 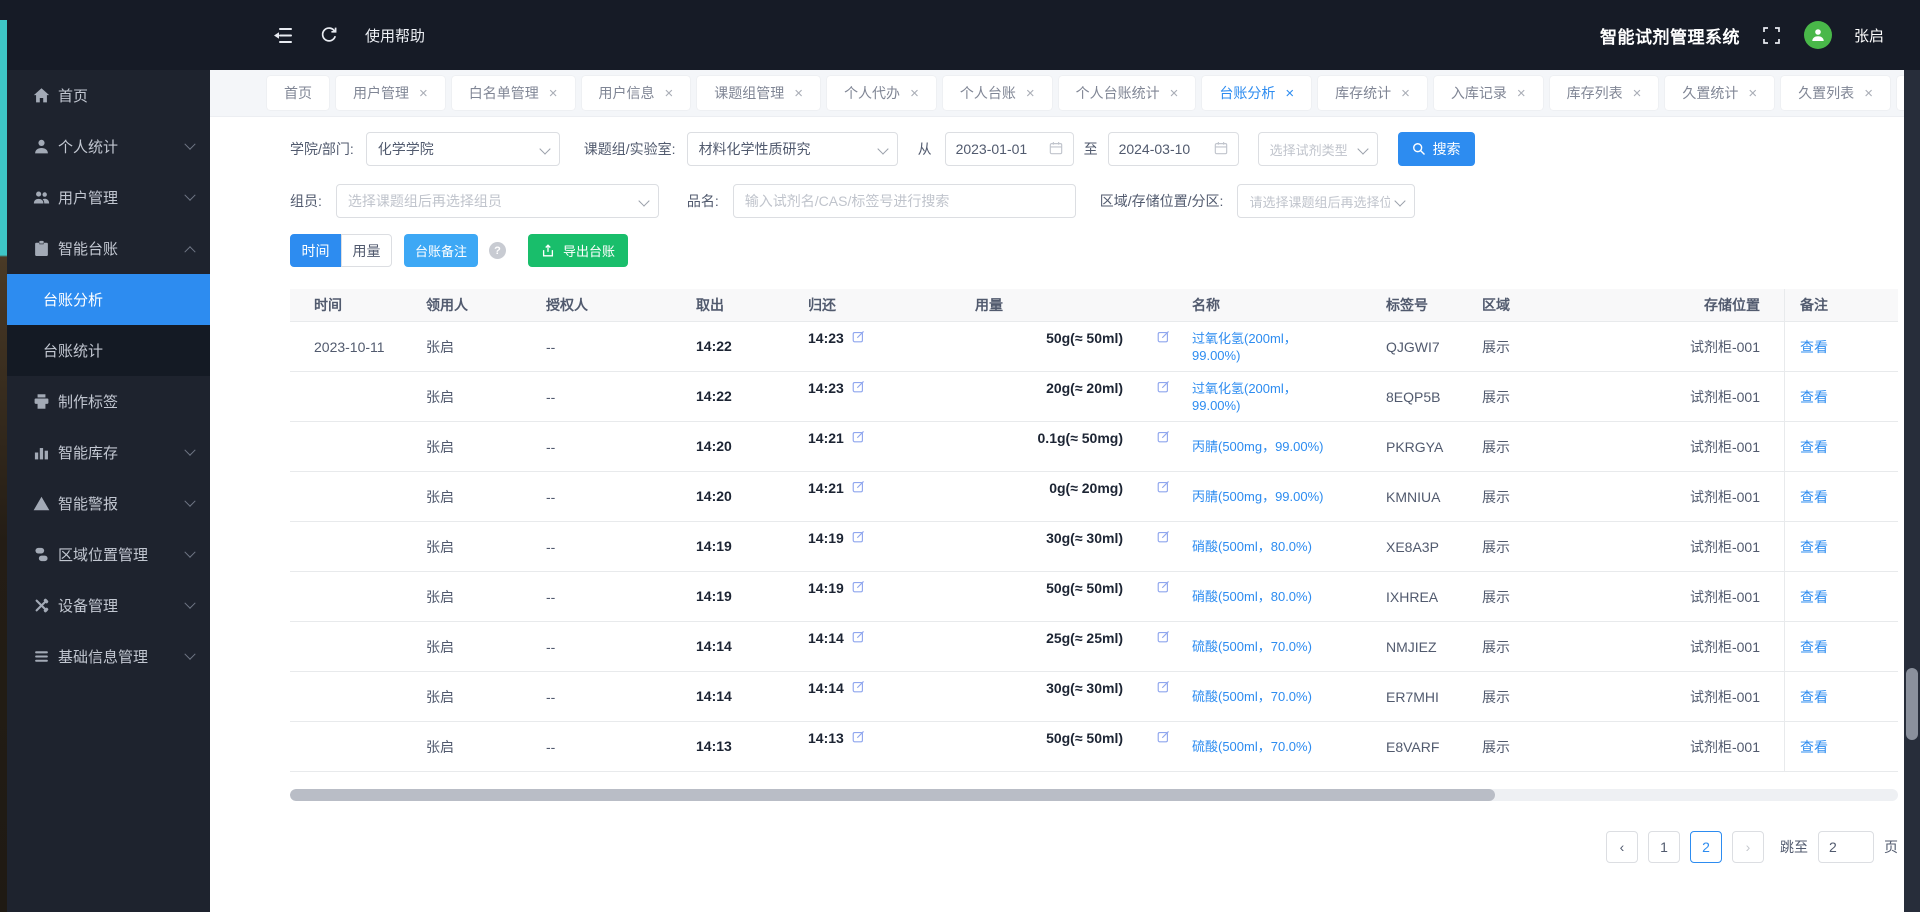 I want to click on sidebar-item-smart-inventory: 智能库存, so click(x=105, y=452).